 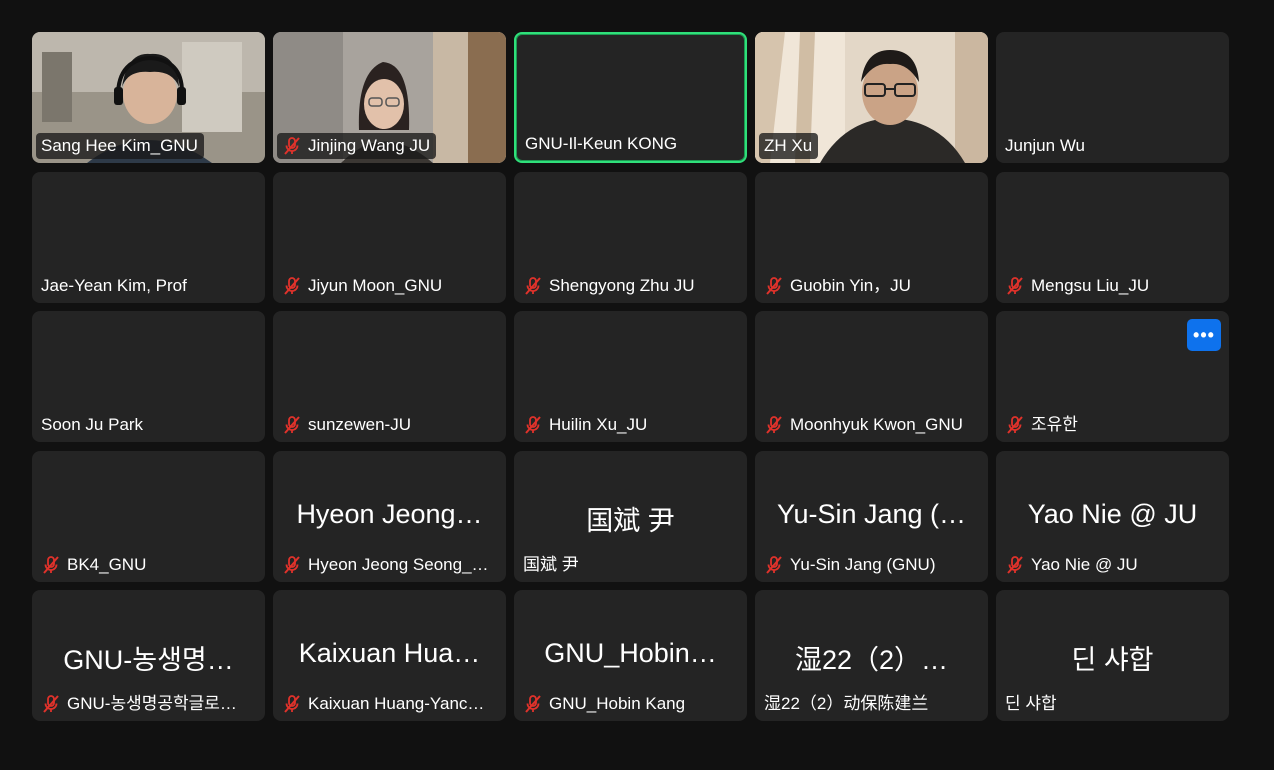 I want to click on participant-tile: Yao Nie @ JU Yao Nie @ JU, so click(x=1112, y=516).